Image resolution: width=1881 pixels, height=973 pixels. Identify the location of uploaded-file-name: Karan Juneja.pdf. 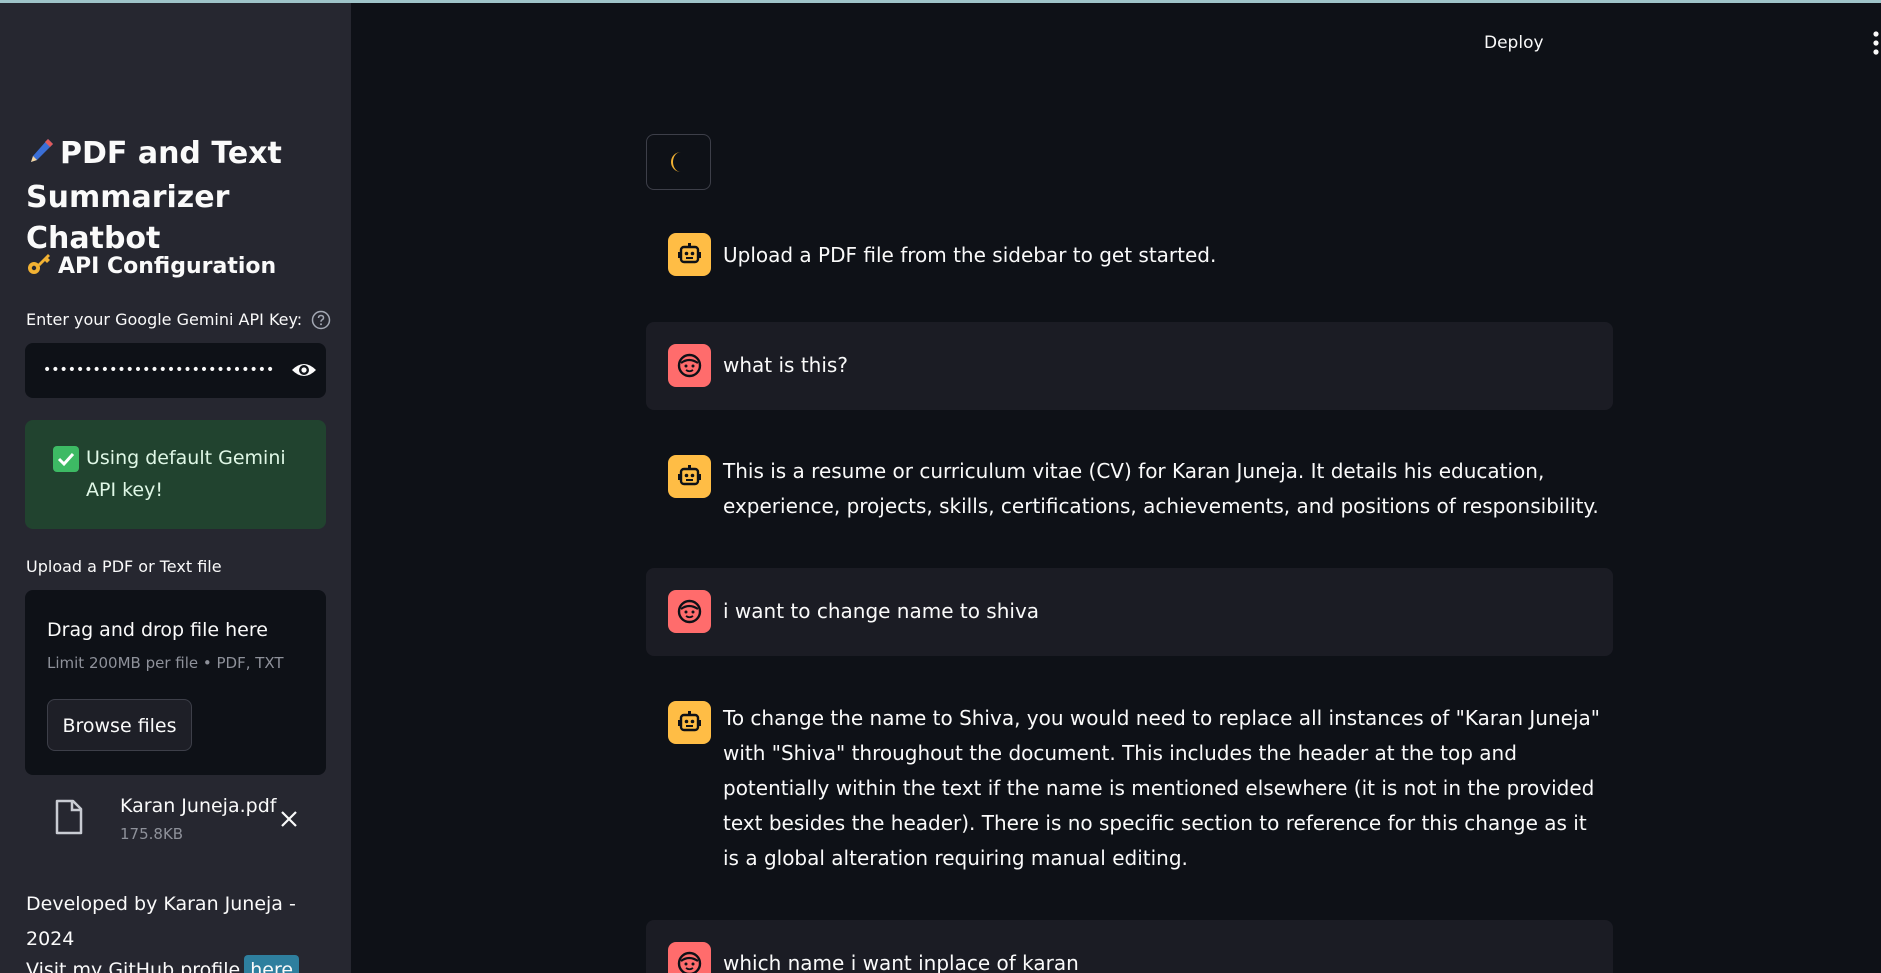
(198, 806).